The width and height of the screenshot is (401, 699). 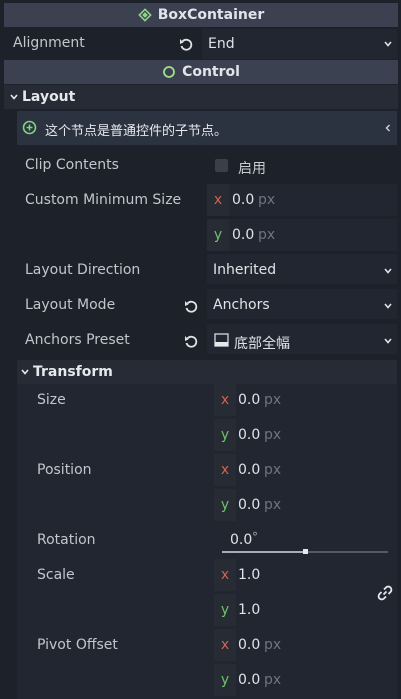 I want to click on pivot-offset-label: Pivot Offset, so click(x=77, y=645).